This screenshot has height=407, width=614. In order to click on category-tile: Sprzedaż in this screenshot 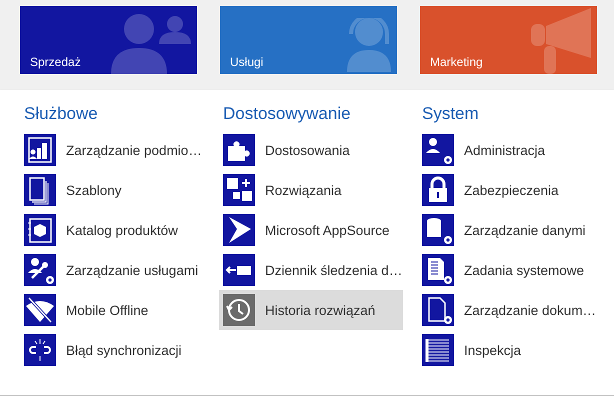, I will do `click(108, 40)`.